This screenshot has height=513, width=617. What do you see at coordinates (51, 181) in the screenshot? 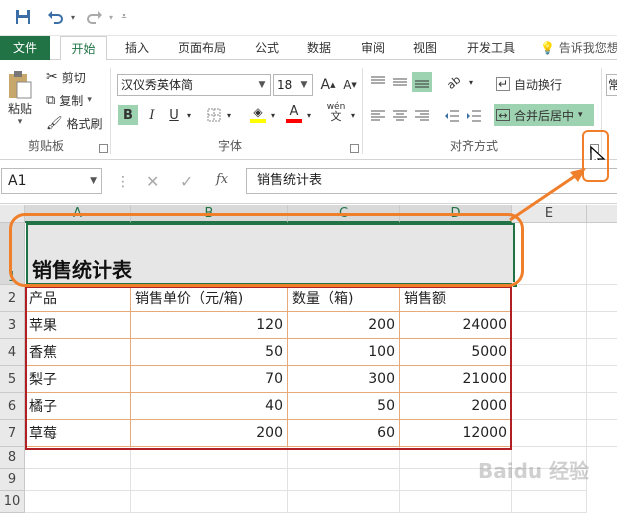
I see `name-box: A1 ▼` at bounding box center [51, 181].